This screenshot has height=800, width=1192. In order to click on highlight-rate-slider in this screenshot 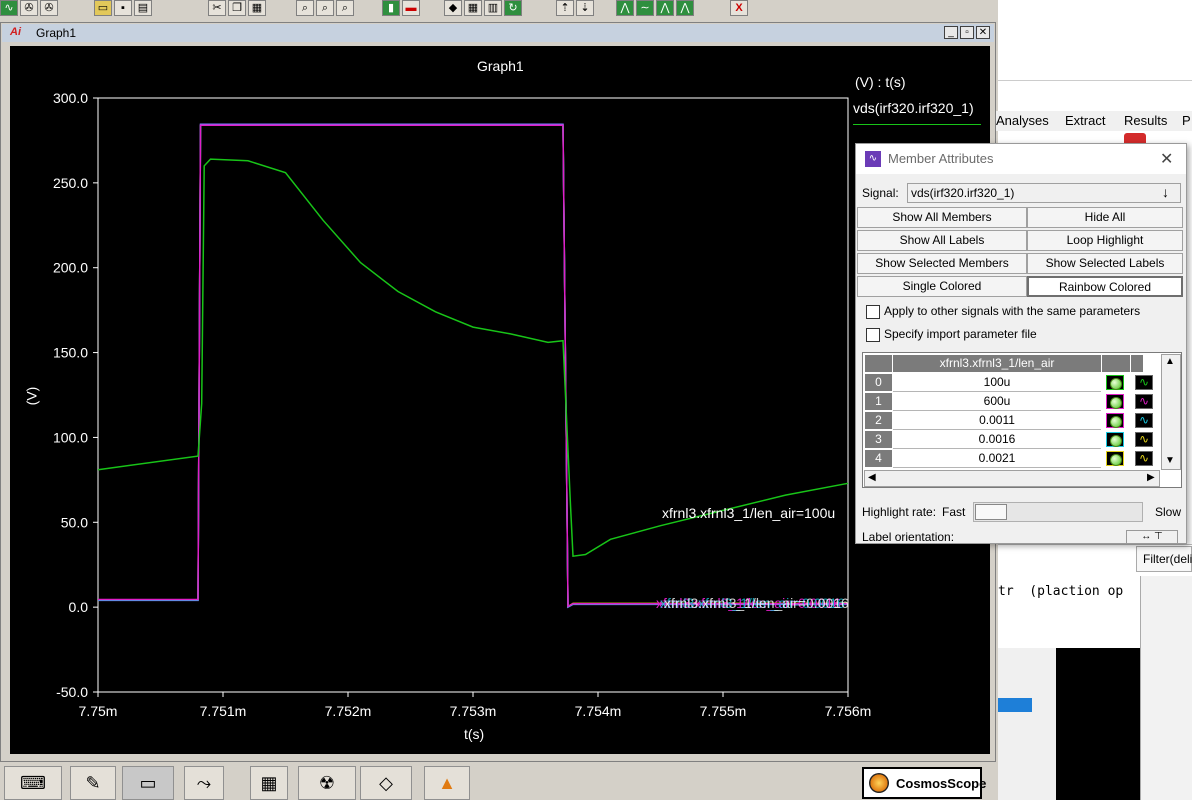, I will do `click(1058, 512)`.